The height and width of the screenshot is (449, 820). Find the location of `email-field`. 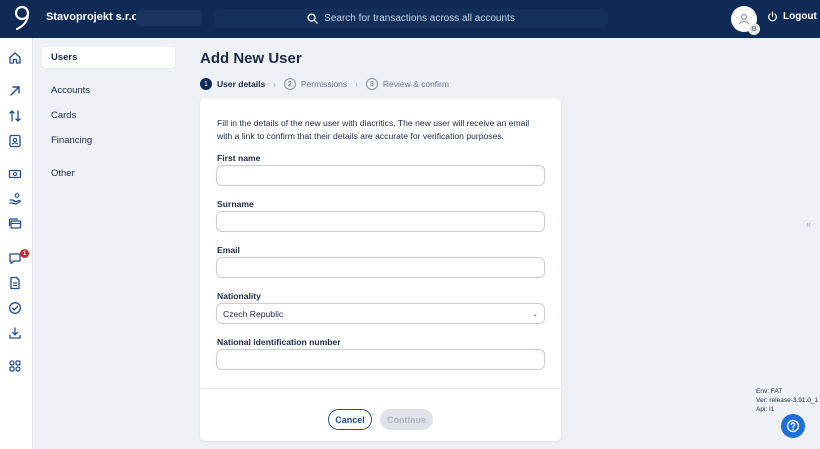

email-field is located at coordinates (380, 267).